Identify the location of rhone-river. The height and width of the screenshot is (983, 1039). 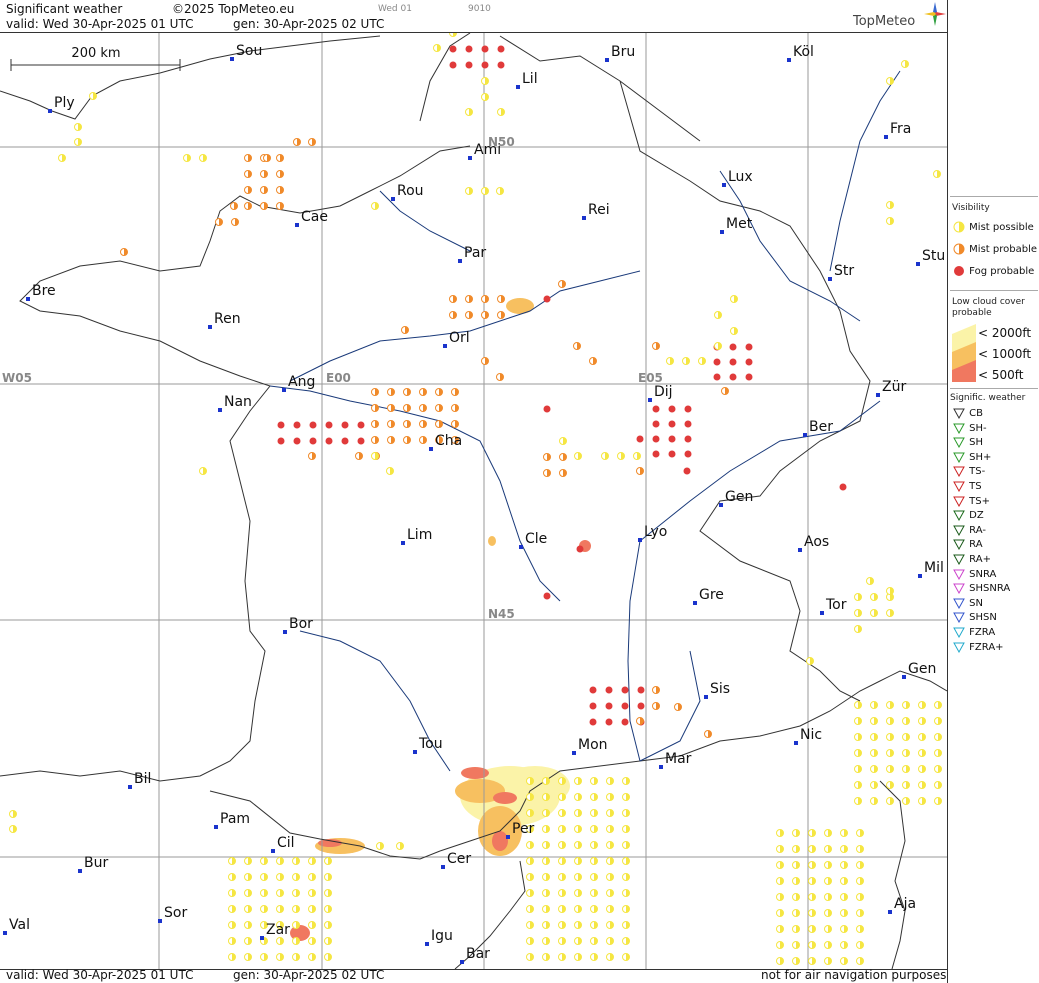
(634, 651).